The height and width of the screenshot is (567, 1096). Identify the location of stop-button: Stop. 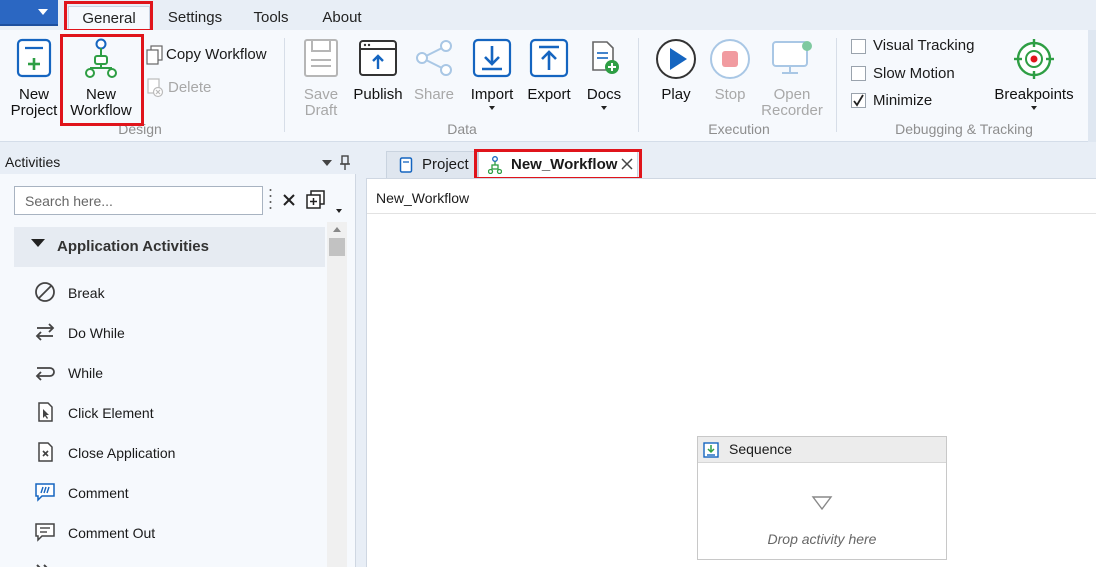
(730, 76).